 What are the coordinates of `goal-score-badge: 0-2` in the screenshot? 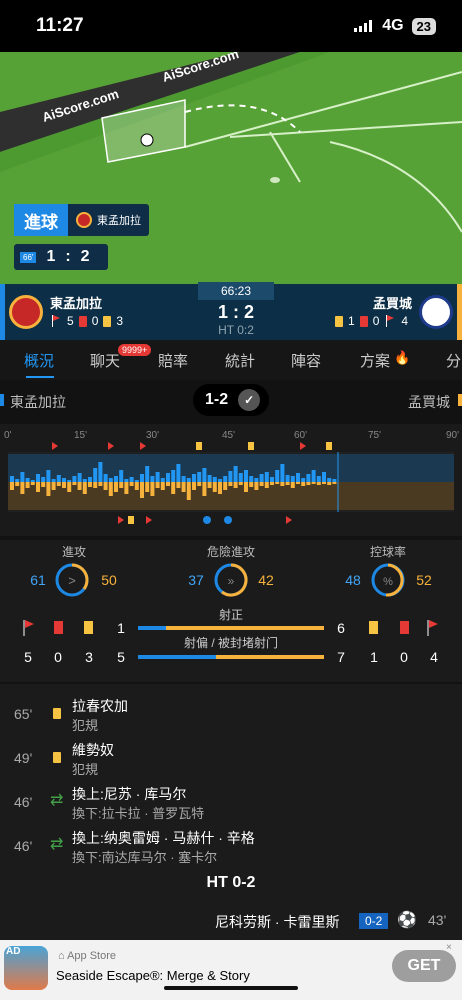 It's located at (374, 921).